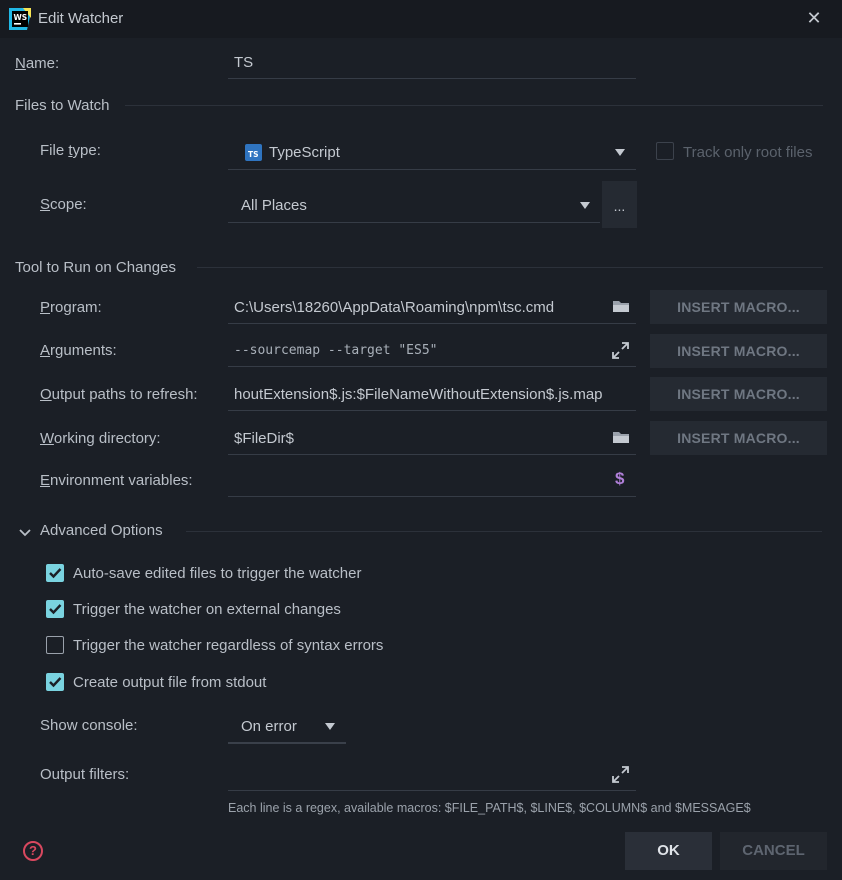  I want to click on svg-text: WS, so click(21, 17).